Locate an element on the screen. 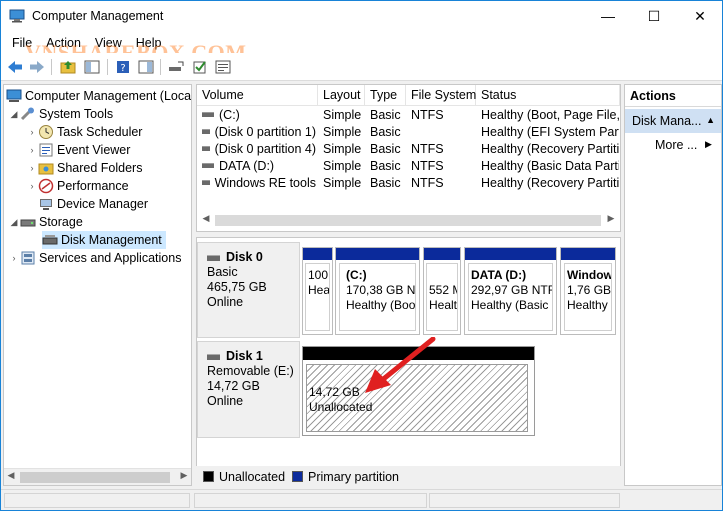  volume-list-horizontal-scrollbar: ◀ ▶ is located at coordinates (408, 220).